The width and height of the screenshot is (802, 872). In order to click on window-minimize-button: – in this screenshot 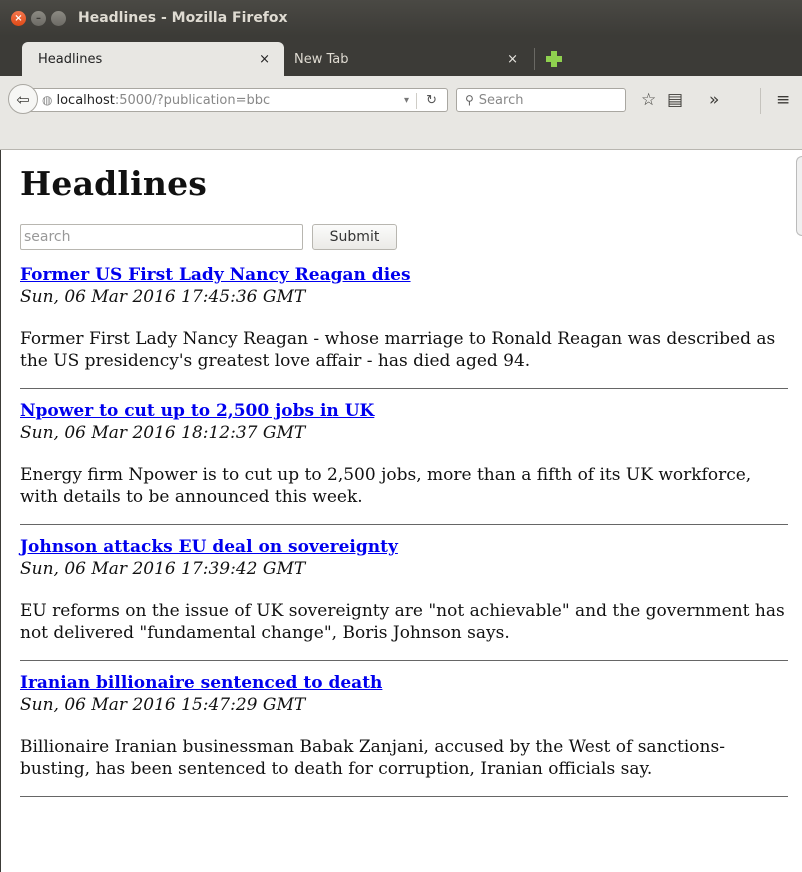, I will do `click(38, 18)`.